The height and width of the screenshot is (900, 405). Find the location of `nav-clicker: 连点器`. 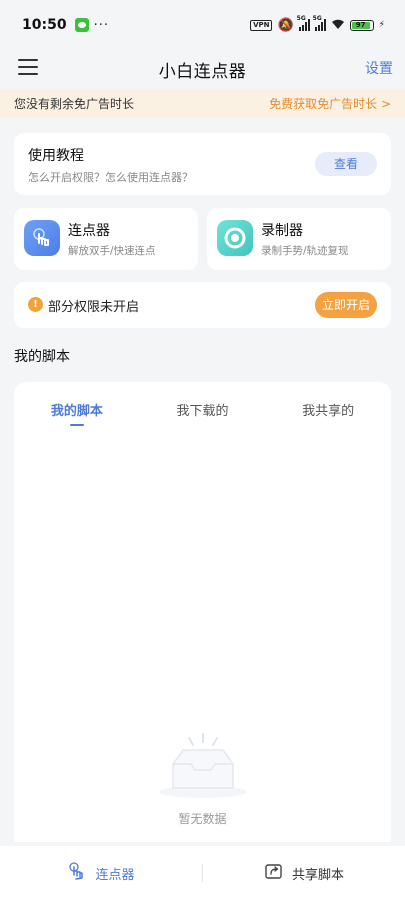

nav-clicker: 连点器 is located at coordinates (101, 873).